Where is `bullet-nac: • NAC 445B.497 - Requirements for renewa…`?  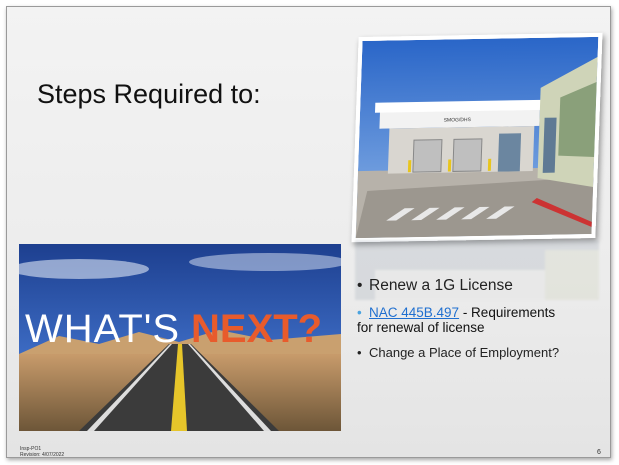 bullet-nac: • NAC 445B.497 - Requirements for renewa… is located at coordinates (483, 320).